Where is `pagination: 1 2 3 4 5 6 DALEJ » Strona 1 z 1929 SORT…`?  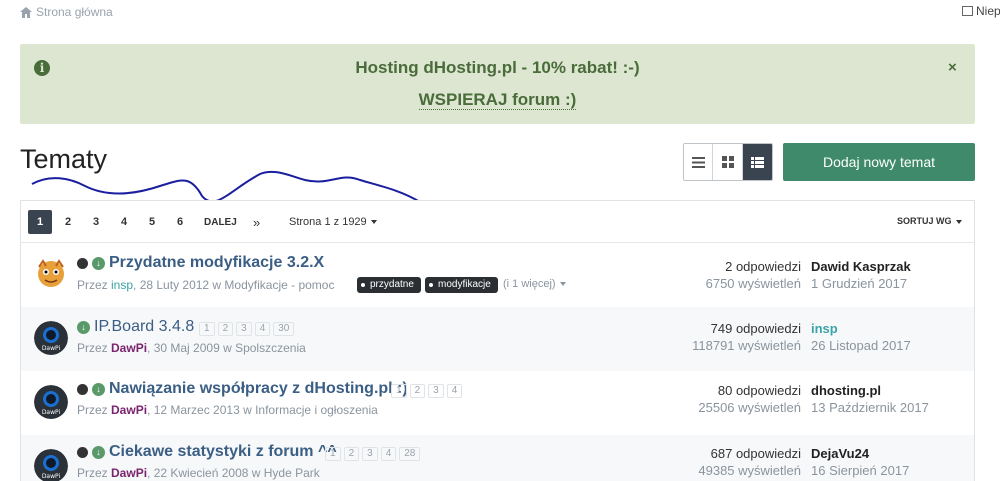 pagination: 1 2 3 4 5 6 DALEJ » Strona 1 z 1929 SORT… is located at coordinates (497, 222).